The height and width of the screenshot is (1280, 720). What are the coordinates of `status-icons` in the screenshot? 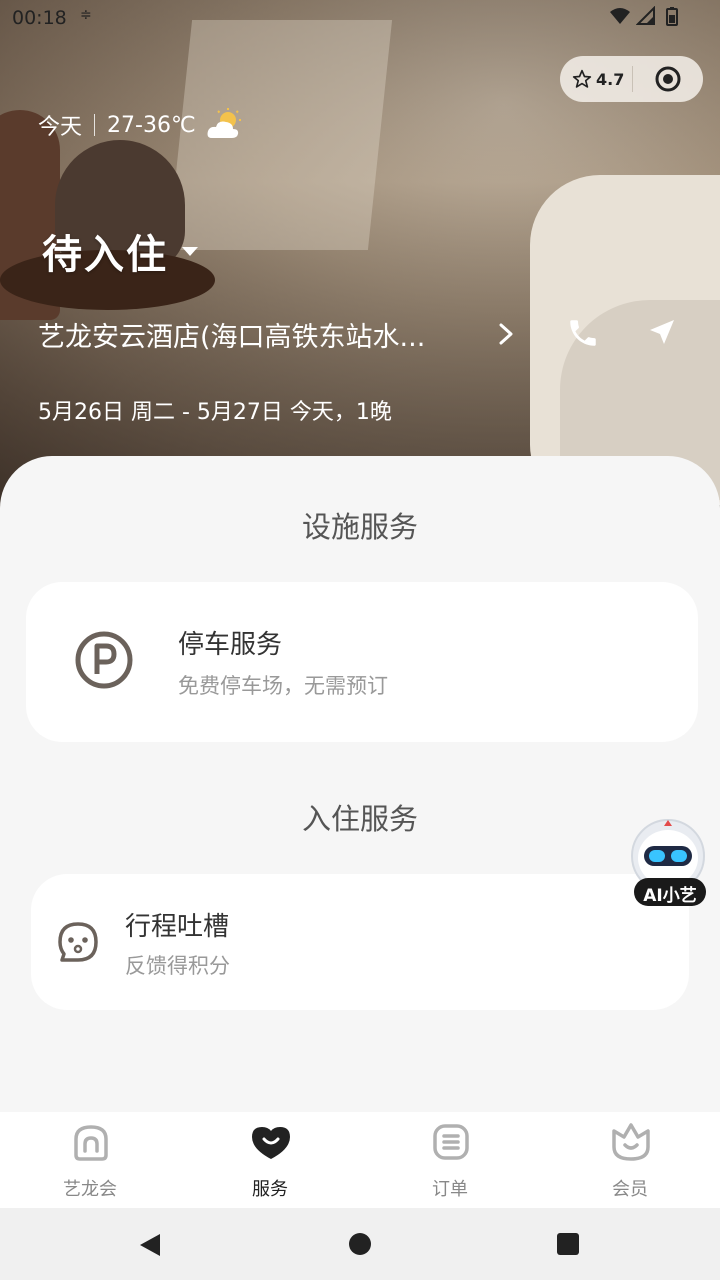 It's located at (646, 16).